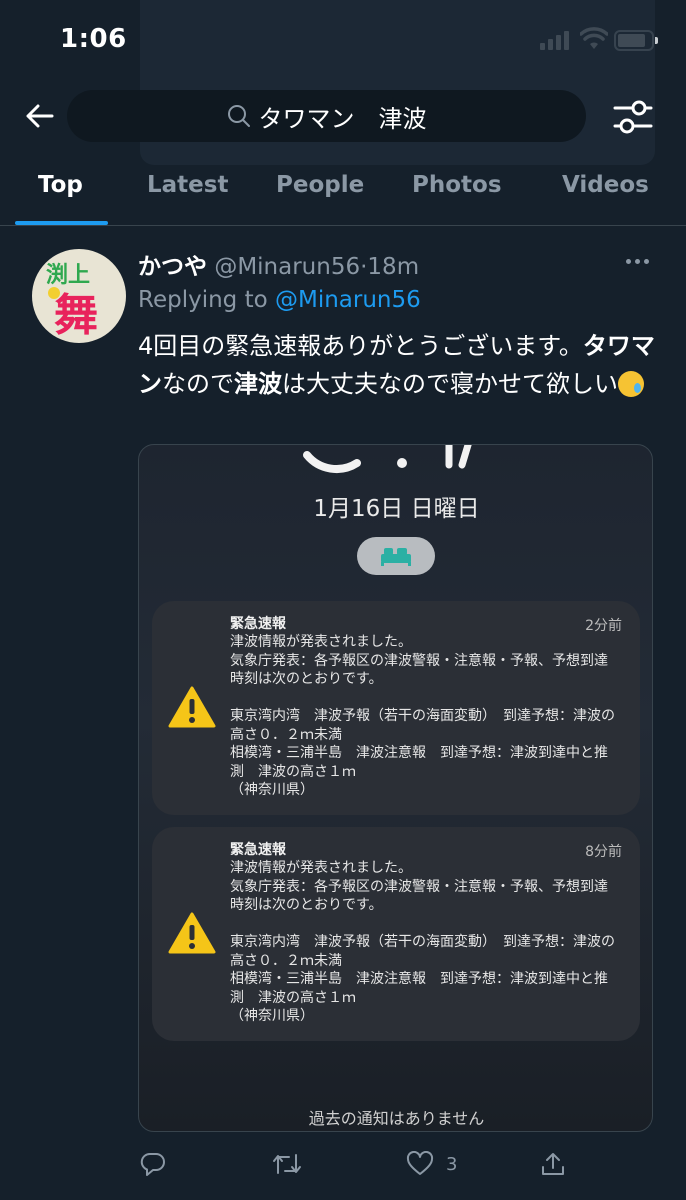  I want to click on lock-screen-clock, so click(387, 459).